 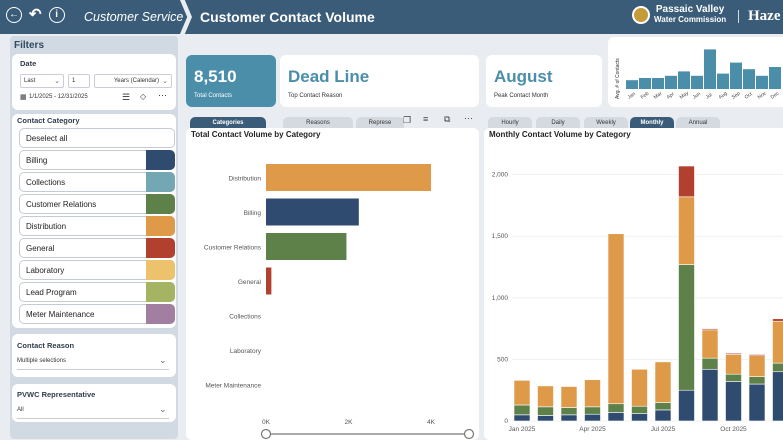 What do you see at coordinates (160, 160) in the screenshot?
I see `category-color-swatch` at bounding box center [160, 160].